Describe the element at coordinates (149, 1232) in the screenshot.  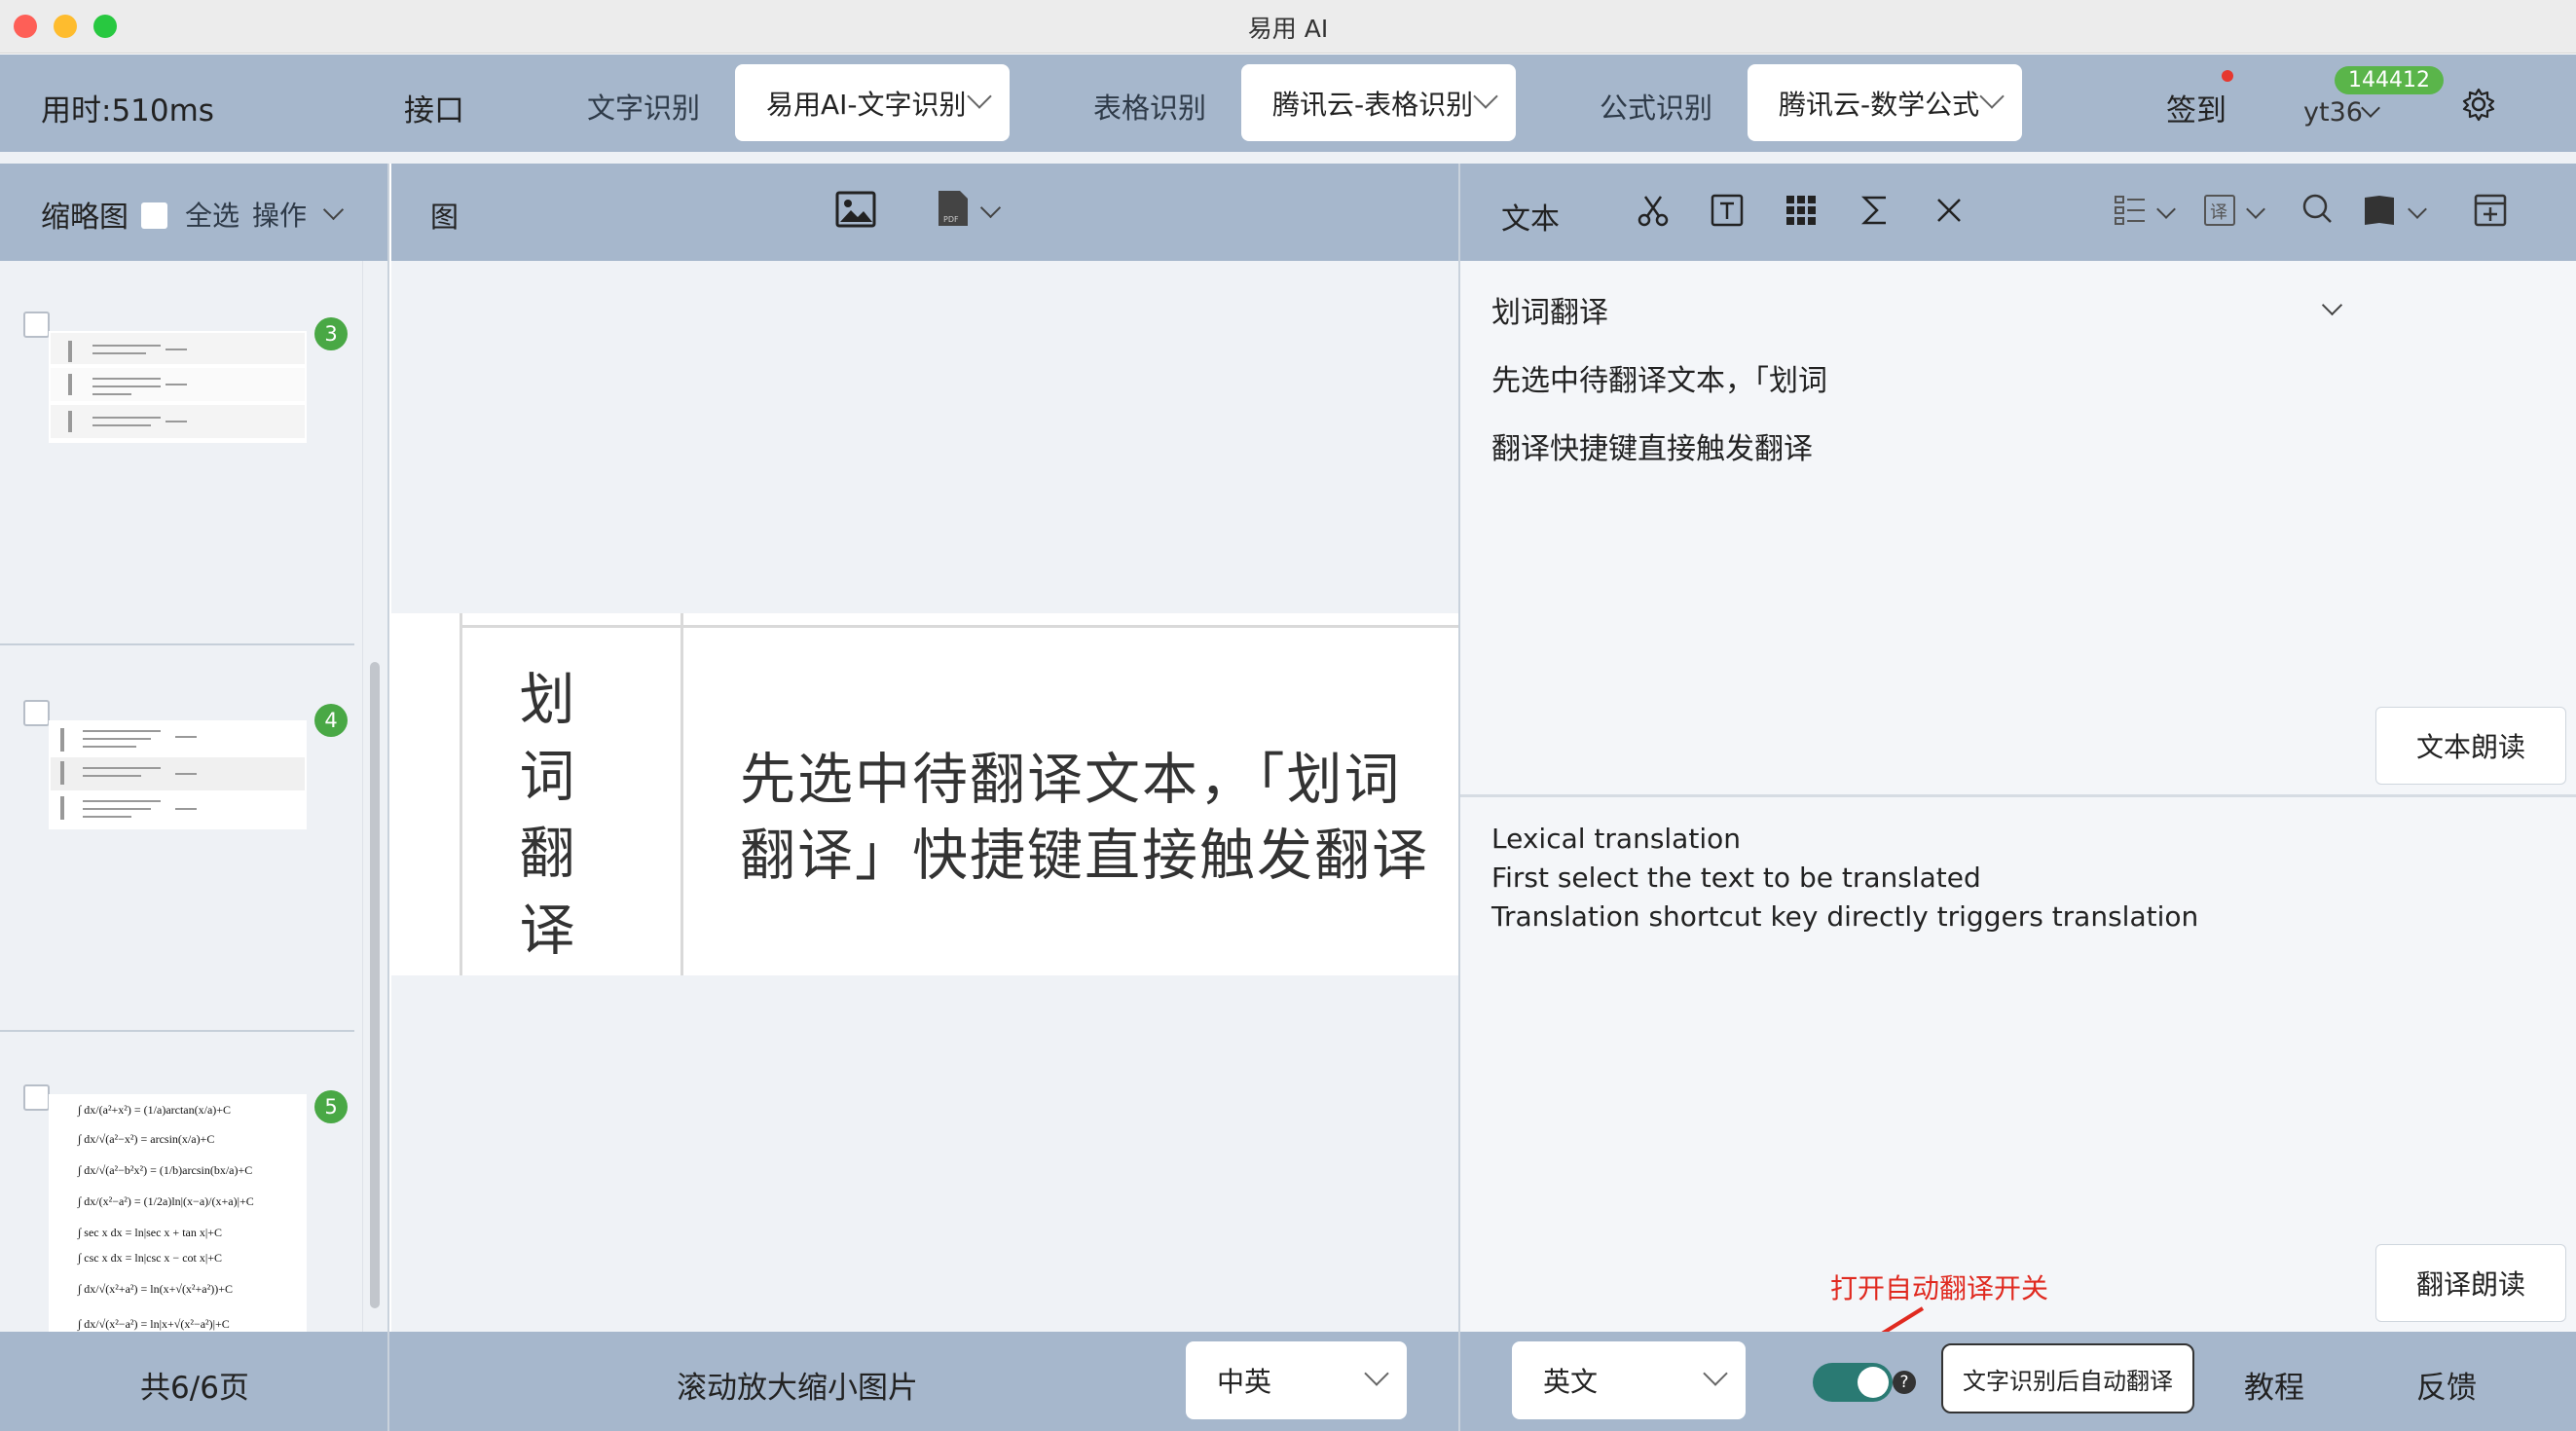
I see `svg-text:∫ sec x dx = ln|sec x + tan x|: ∫ sec x dx = ln|sec x + tan x|+C` at that location.